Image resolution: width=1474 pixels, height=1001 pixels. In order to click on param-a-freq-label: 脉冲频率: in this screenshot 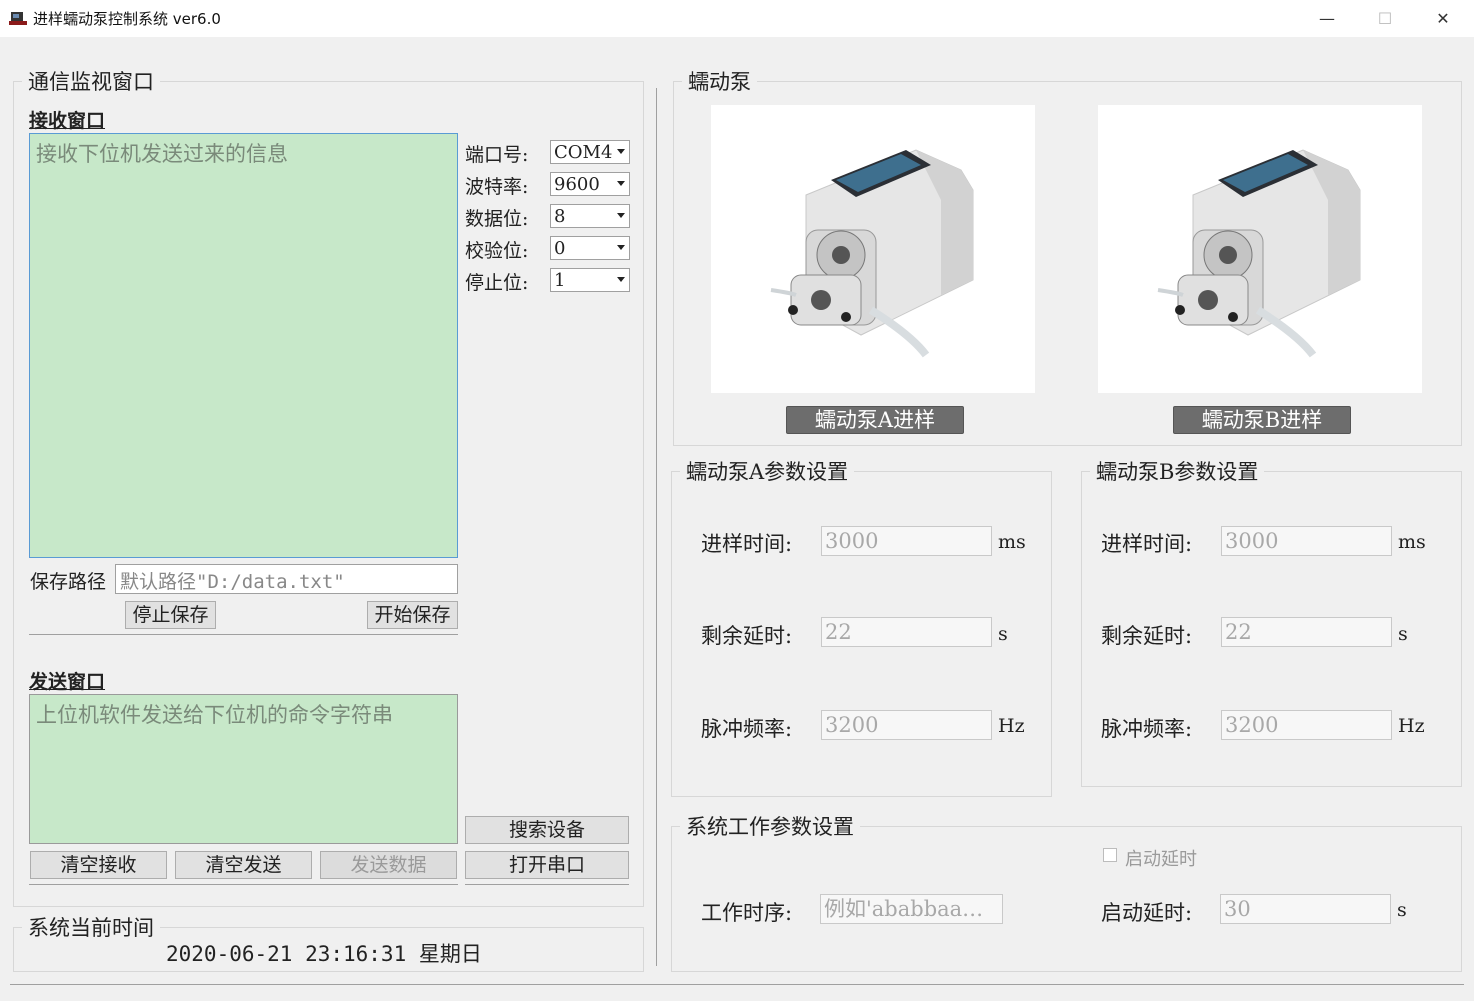, I will do `click(747, 729)`.